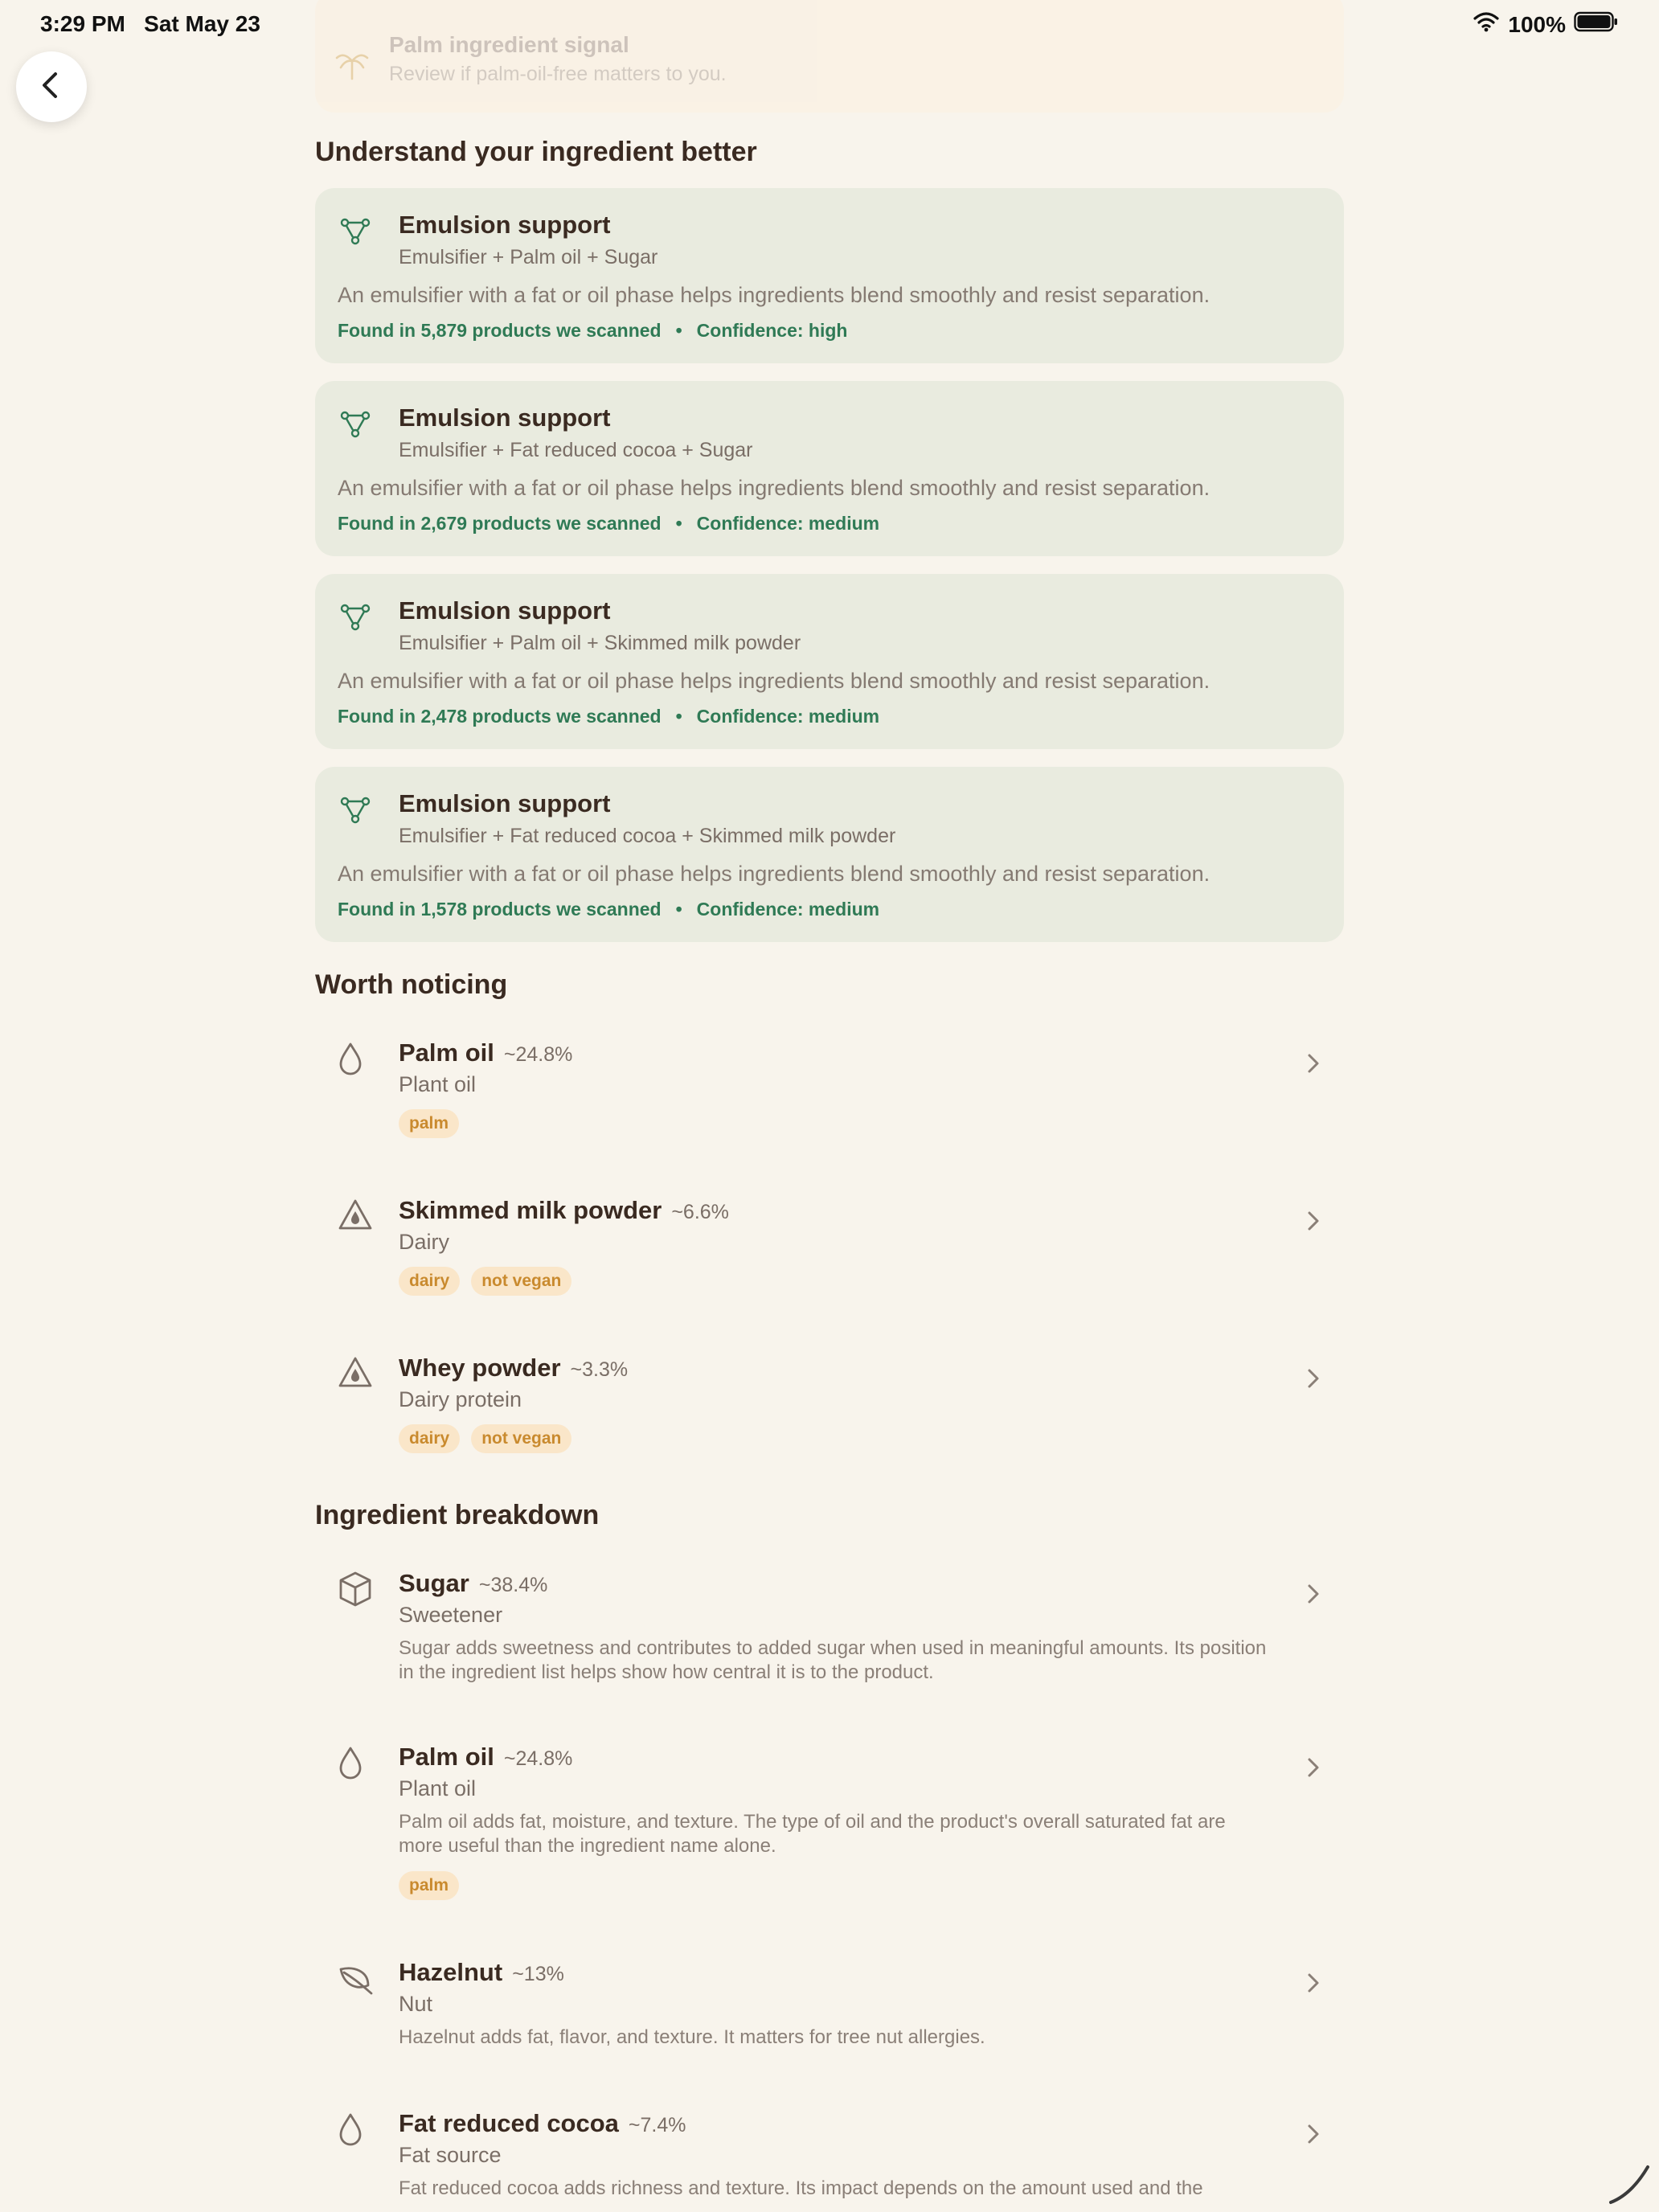 The width and height of the screenshot is (1659, 2212). I want to click on leaf-icon, so click(355, 1981).